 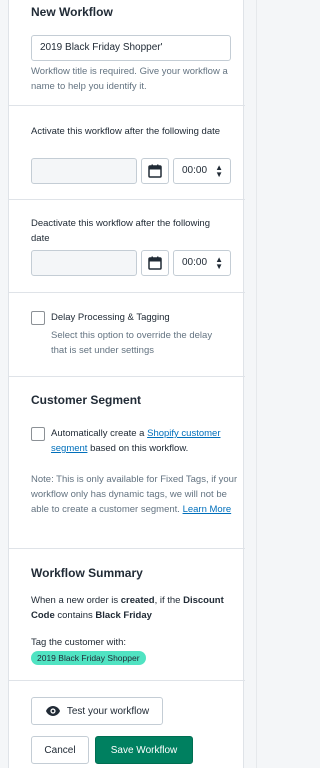 I want to click on cancel-button: Cancel, so click(x=60, y=750).